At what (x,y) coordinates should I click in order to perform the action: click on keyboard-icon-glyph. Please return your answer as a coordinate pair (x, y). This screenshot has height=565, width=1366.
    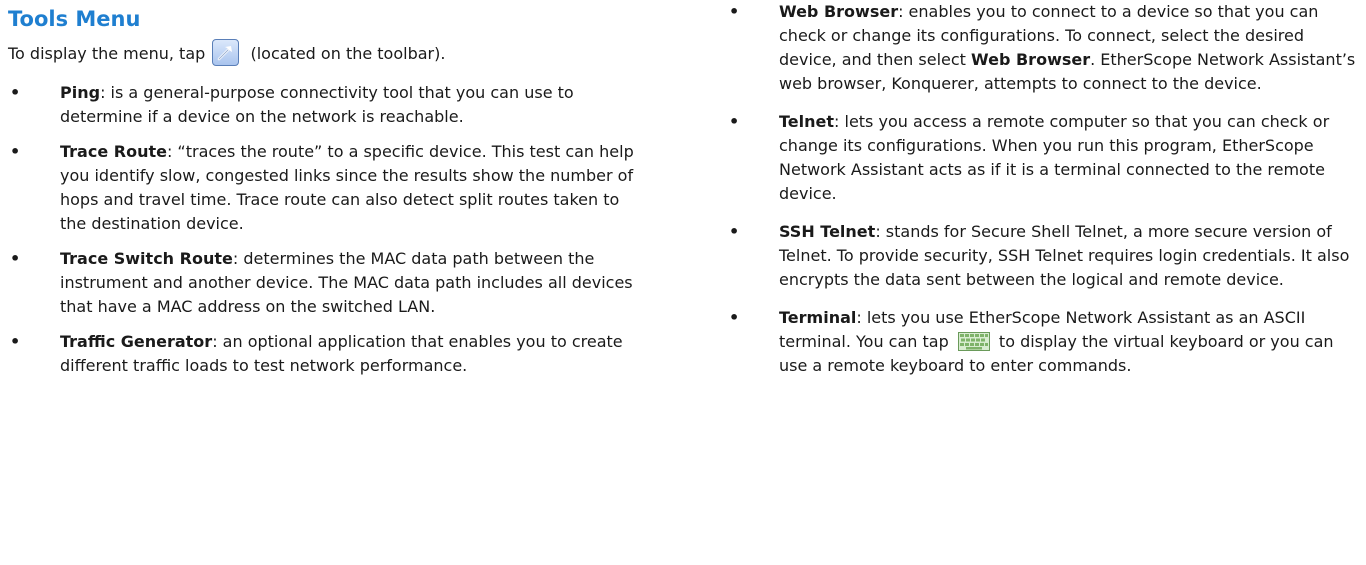
    Looking at the image, I should click on (973, 341).